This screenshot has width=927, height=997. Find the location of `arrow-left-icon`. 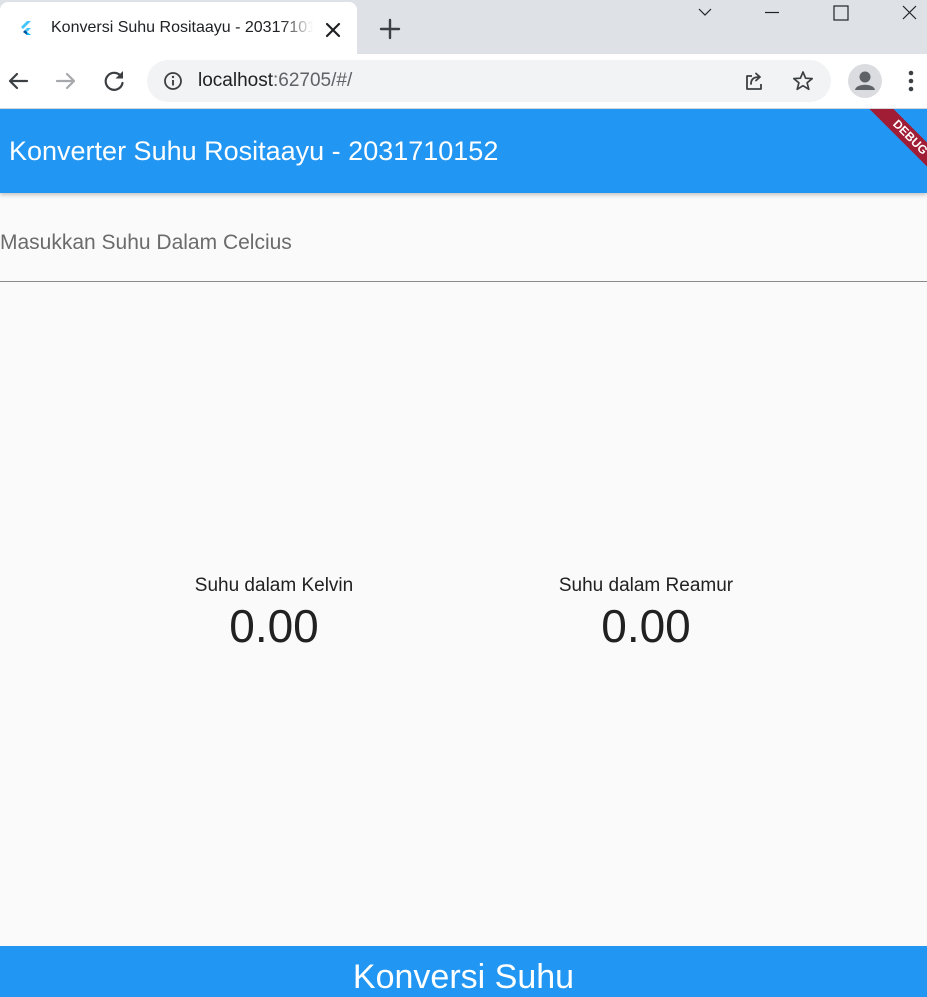

arrow-left-icon is located at coordinates (18, 81).